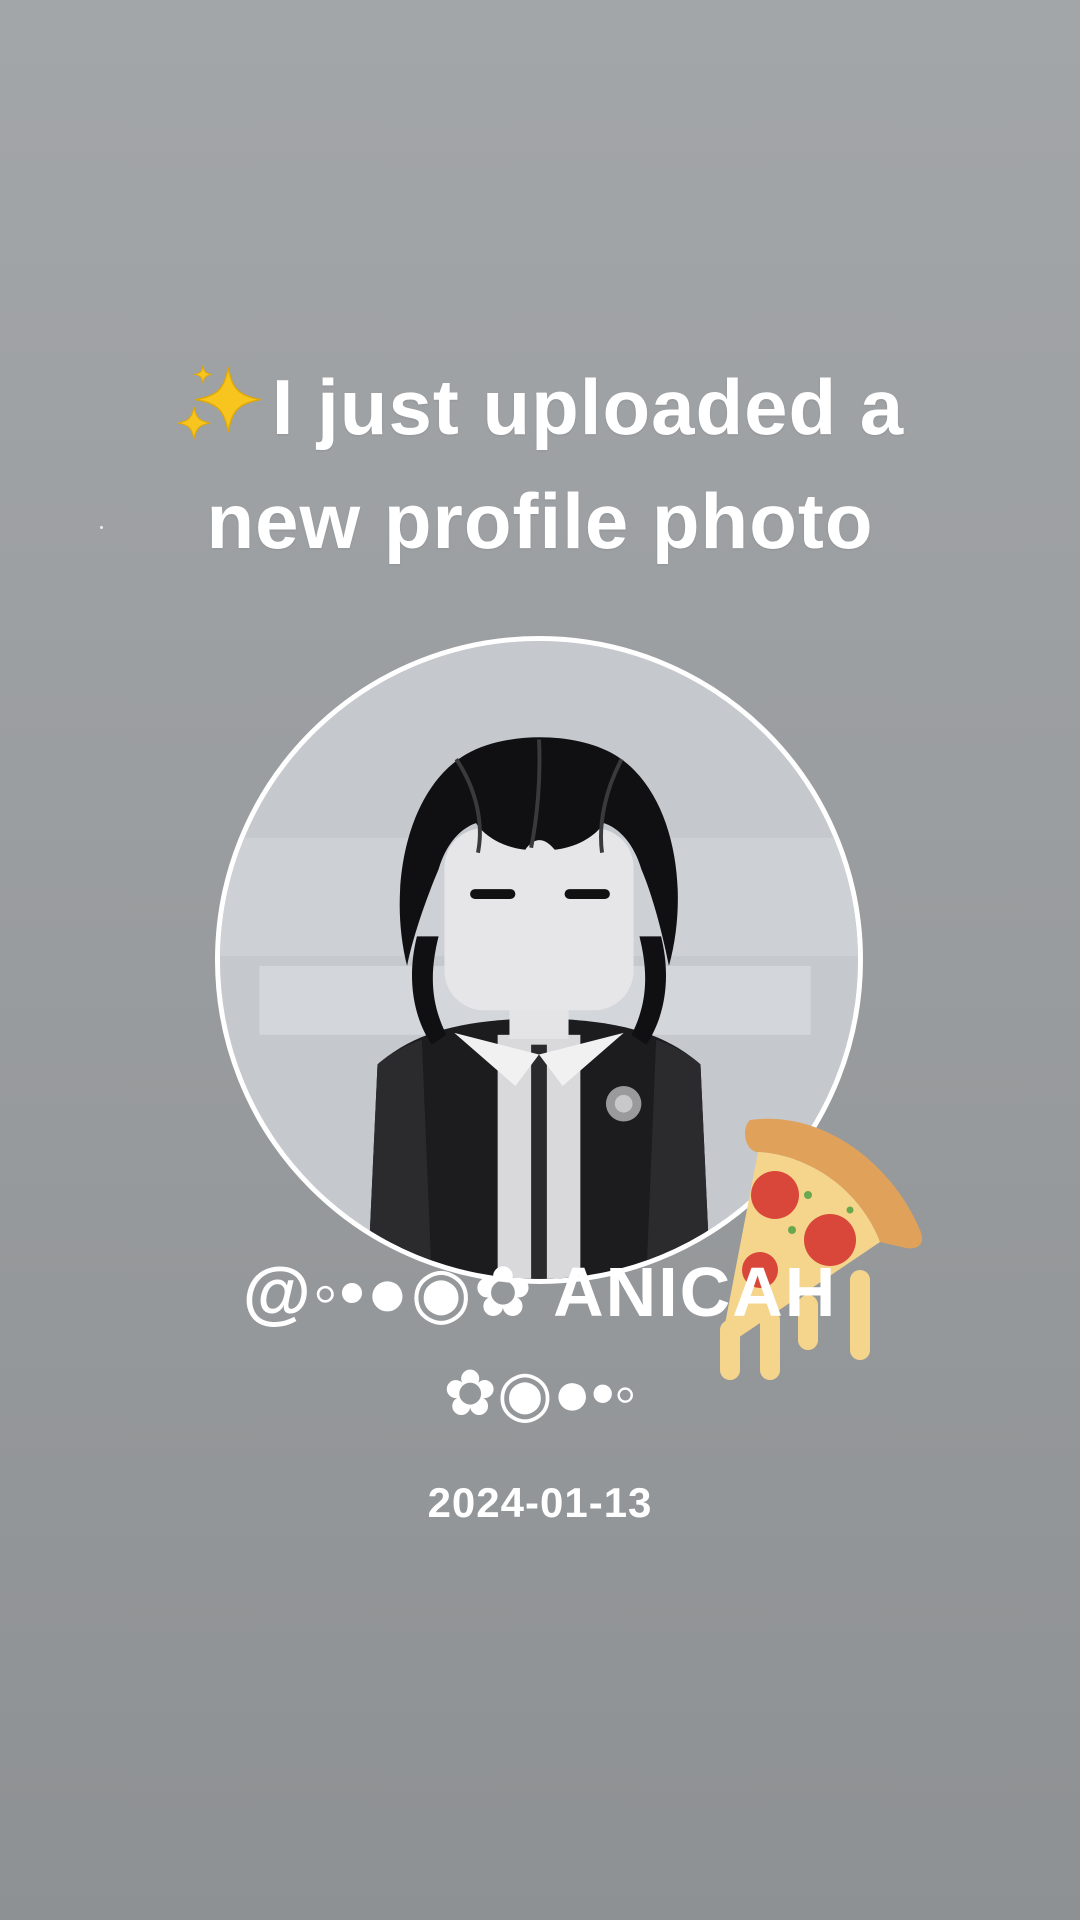 This screenshot has height=1920, width=1080. Describe the element at coordinates (540, 521) in the screenshot. I see `headline-line-2: new profile photo` at that location.